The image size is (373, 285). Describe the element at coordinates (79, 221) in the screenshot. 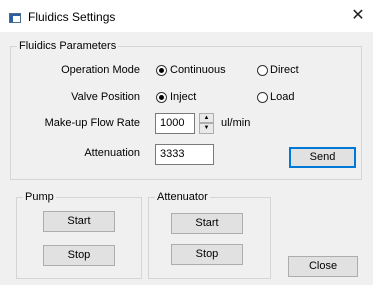

I see `pump-start-button: Start` at that location.